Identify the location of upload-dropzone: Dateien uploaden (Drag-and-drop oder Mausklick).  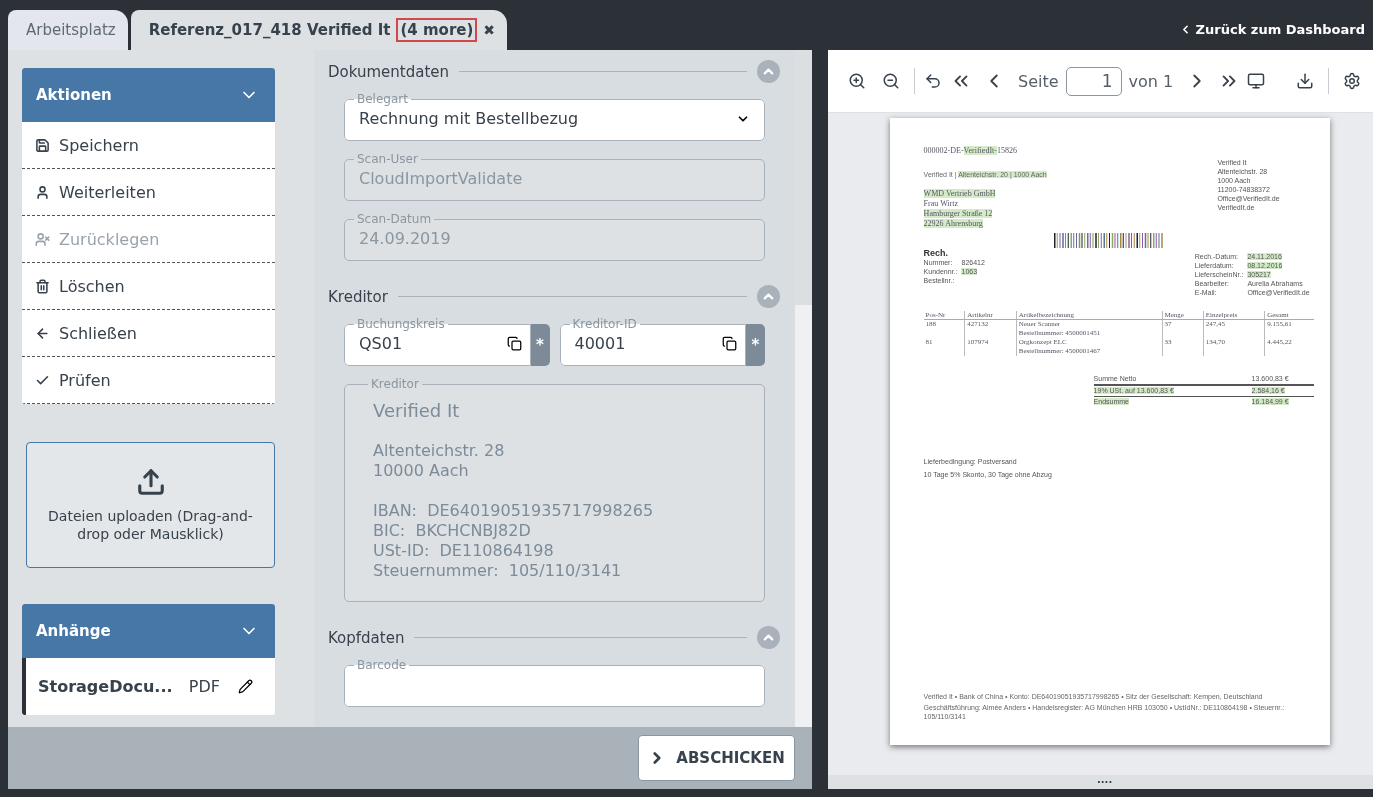
(150, 505).